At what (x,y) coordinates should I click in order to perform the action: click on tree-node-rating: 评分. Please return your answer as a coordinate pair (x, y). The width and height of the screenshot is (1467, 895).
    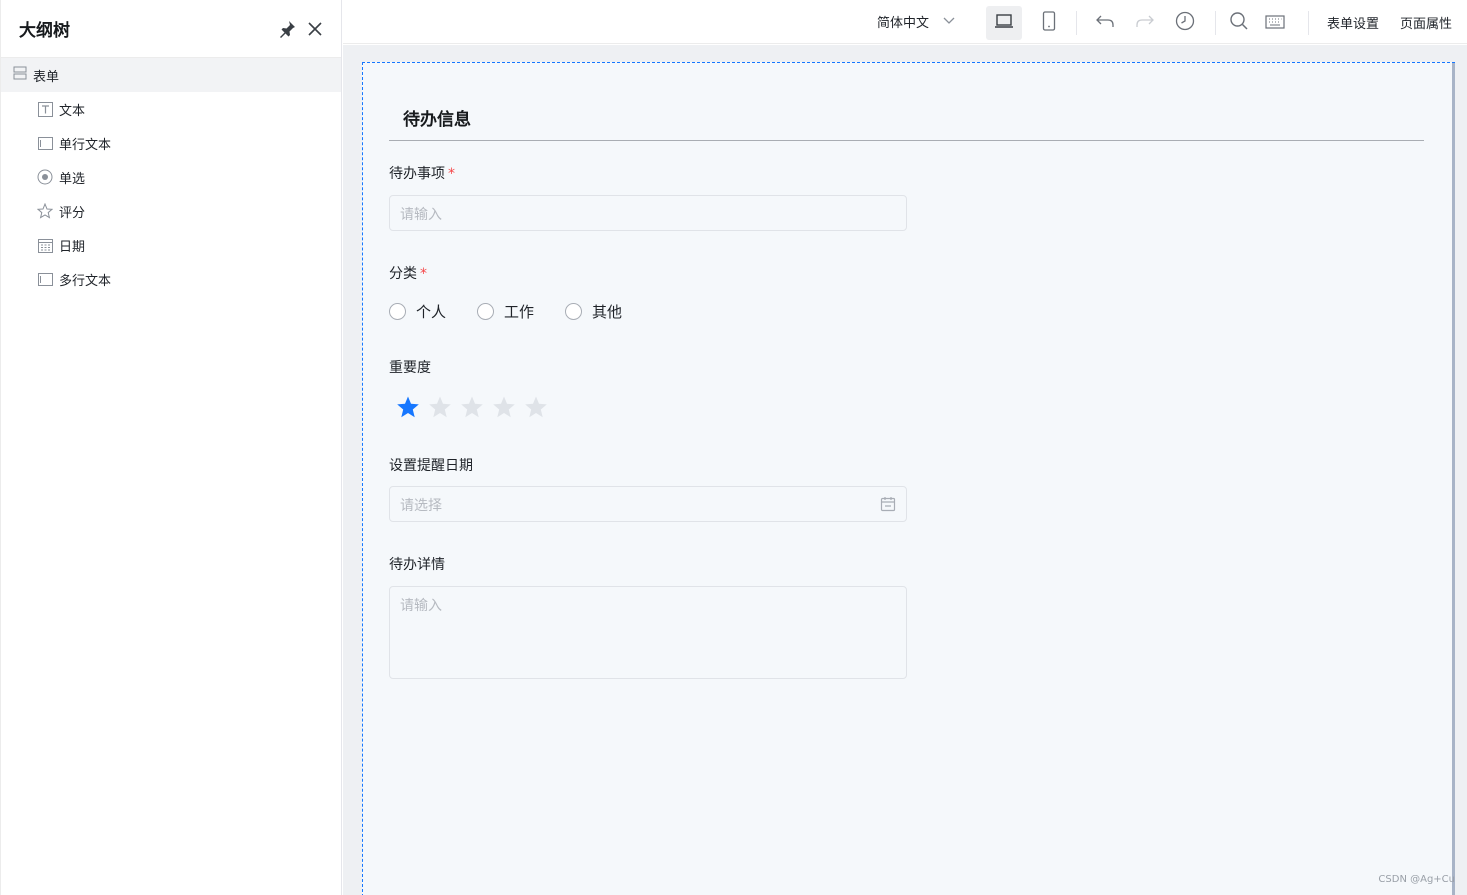
    Looking at the image, I should click on (171, 211).